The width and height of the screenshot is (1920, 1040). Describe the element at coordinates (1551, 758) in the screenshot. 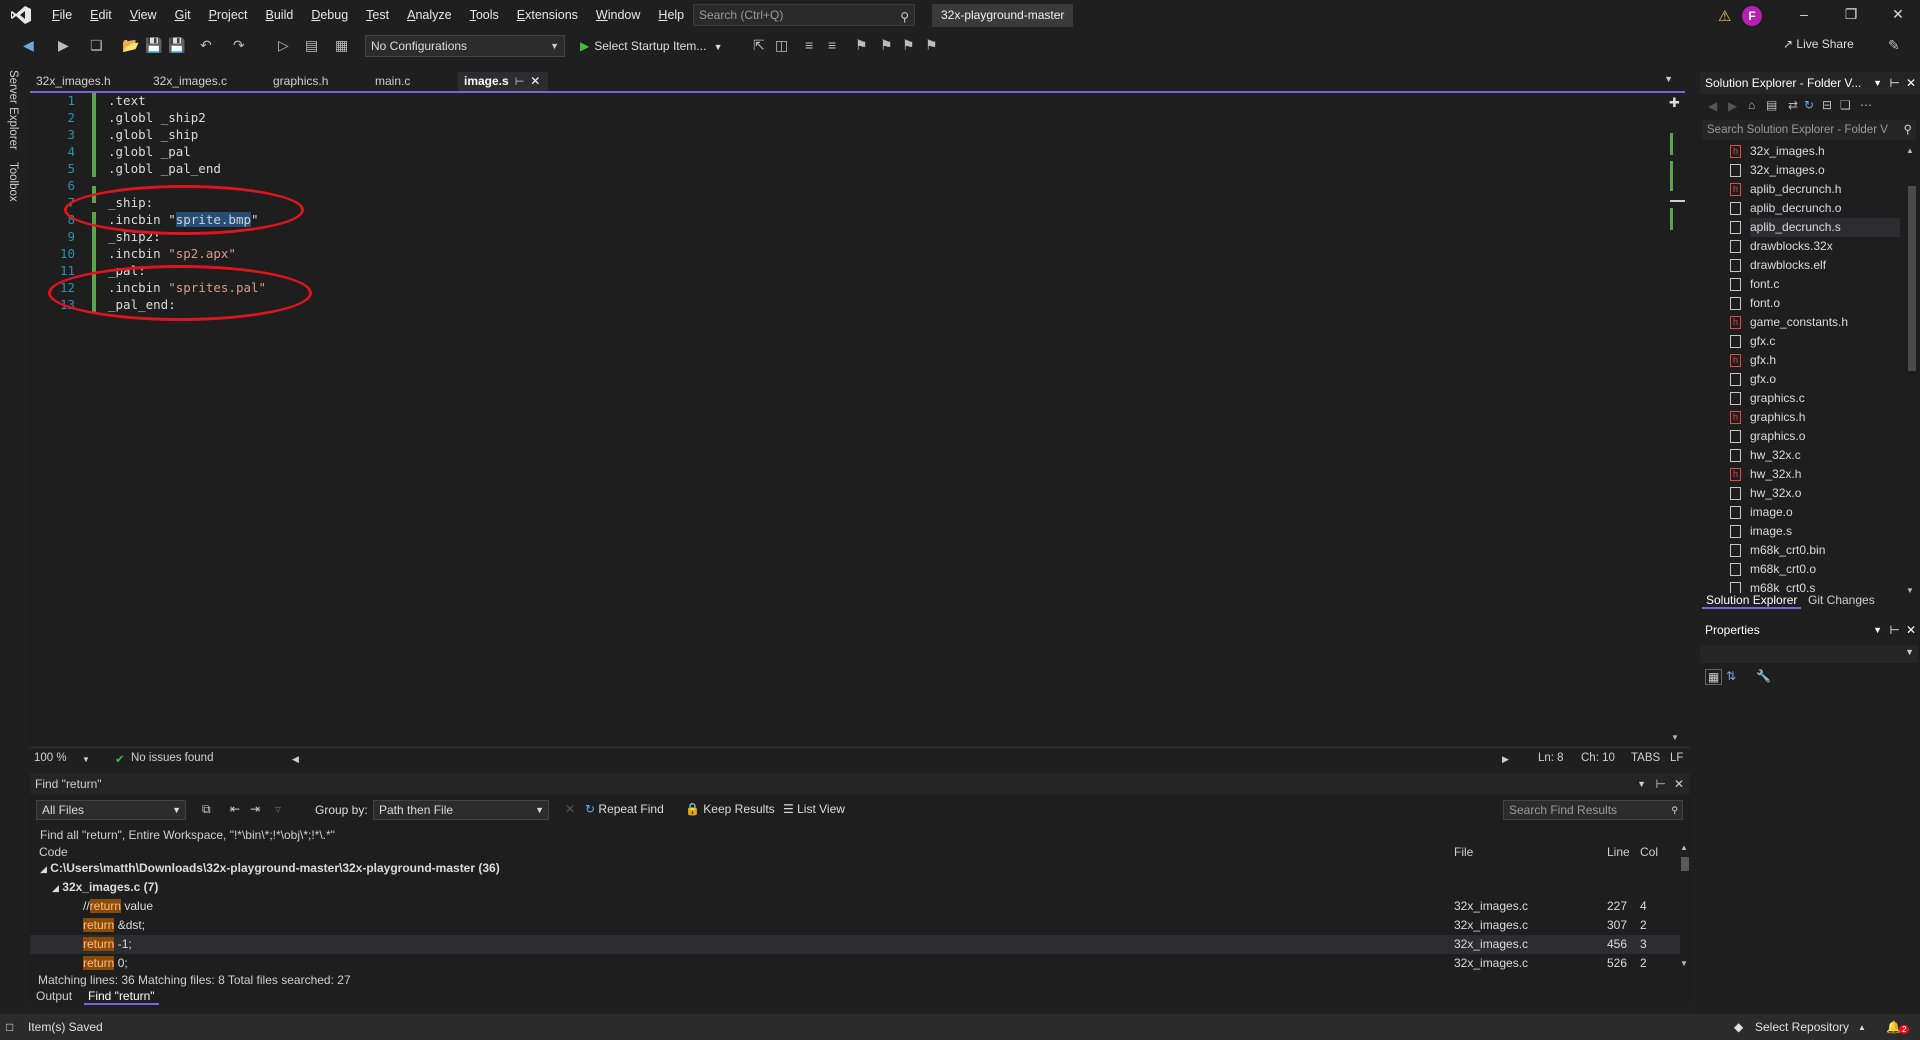

I see `line-indicator: Ln: 8` at that location.